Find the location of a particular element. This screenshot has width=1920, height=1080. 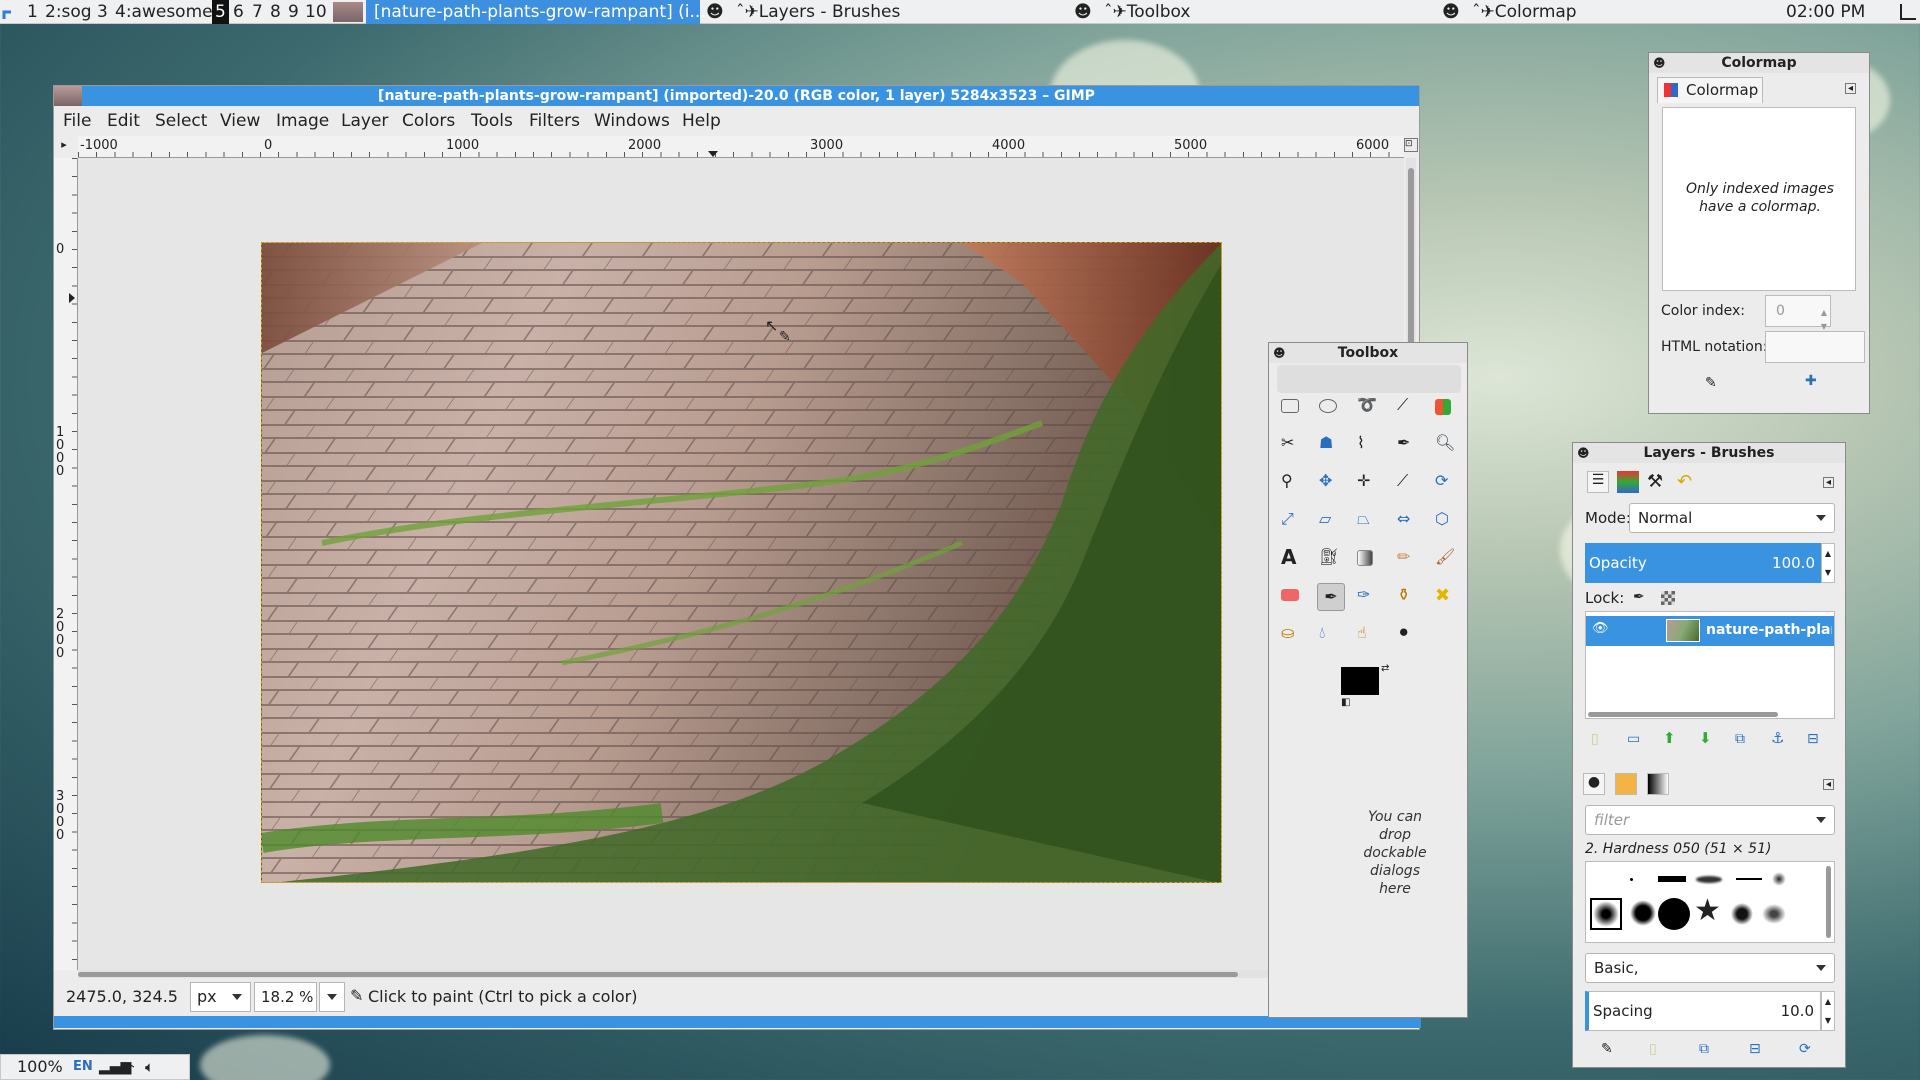

opacity-spin-buttons: ▲ ▼ is located at coordinates (1828, 563).